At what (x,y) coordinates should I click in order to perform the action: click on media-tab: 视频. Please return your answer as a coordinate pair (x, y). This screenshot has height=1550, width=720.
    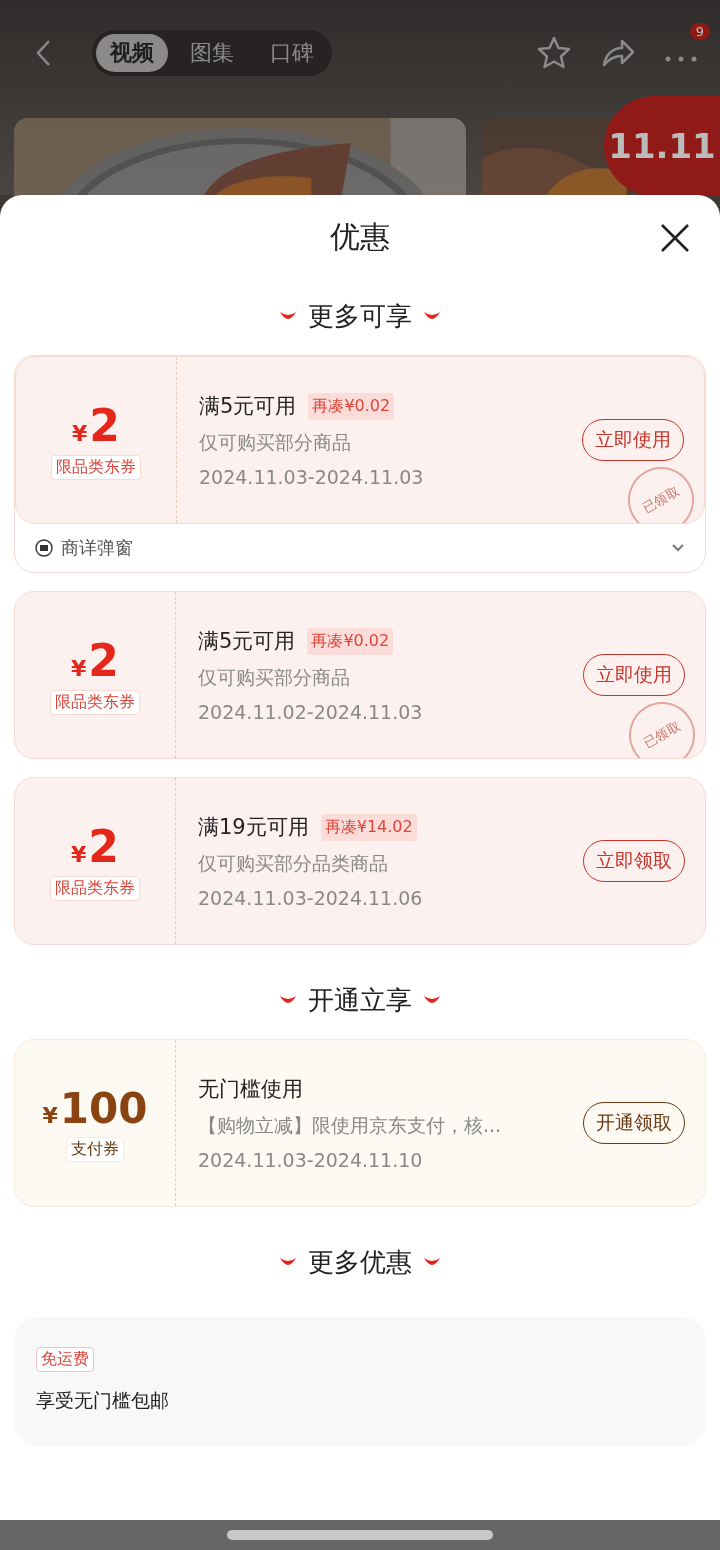
    Looking at the image, I should click on (132, 53).